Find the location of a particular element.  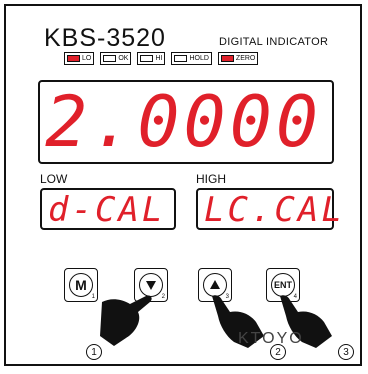

watermark: KTOYO is located at coordinates (271, 338).